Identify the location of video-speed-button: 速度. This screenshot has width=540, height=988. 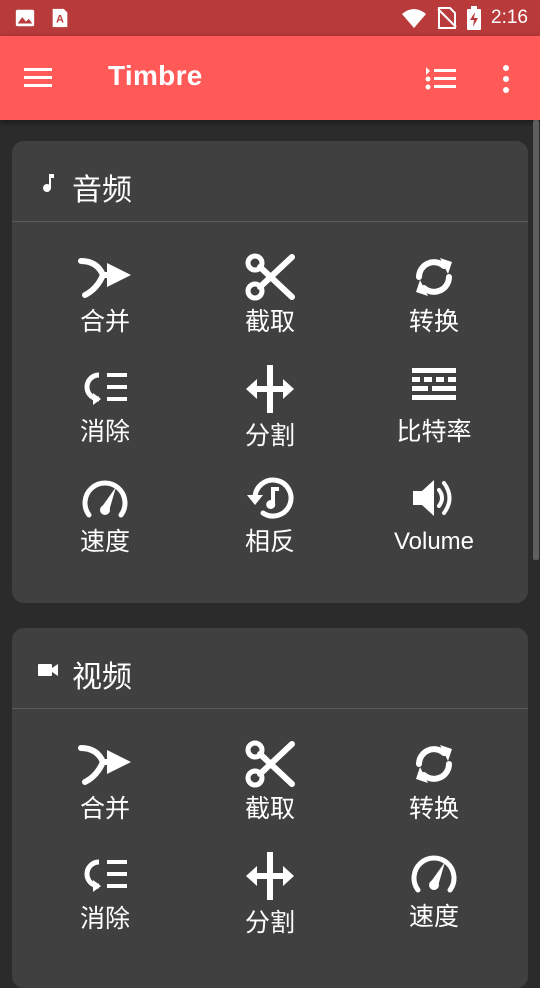
(434, 904).